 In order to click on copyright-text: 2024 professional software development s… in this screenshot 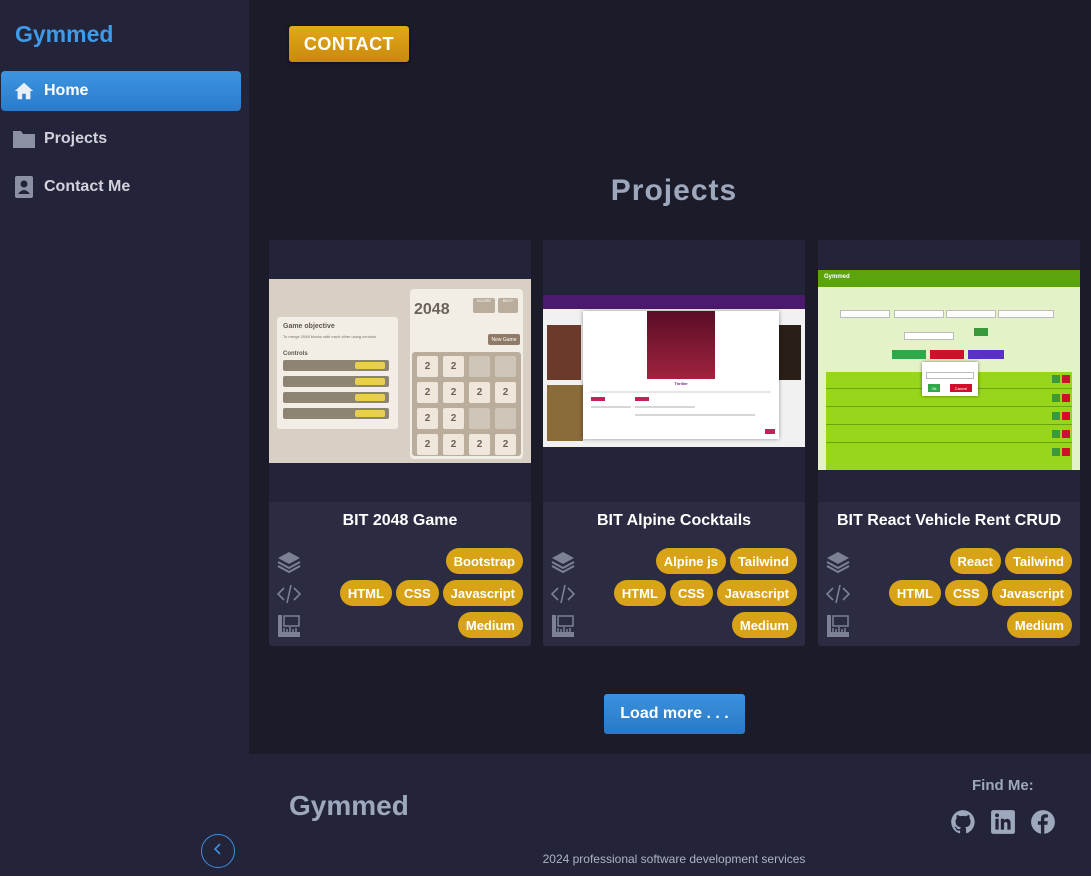, I will do `click(674, 859)`.